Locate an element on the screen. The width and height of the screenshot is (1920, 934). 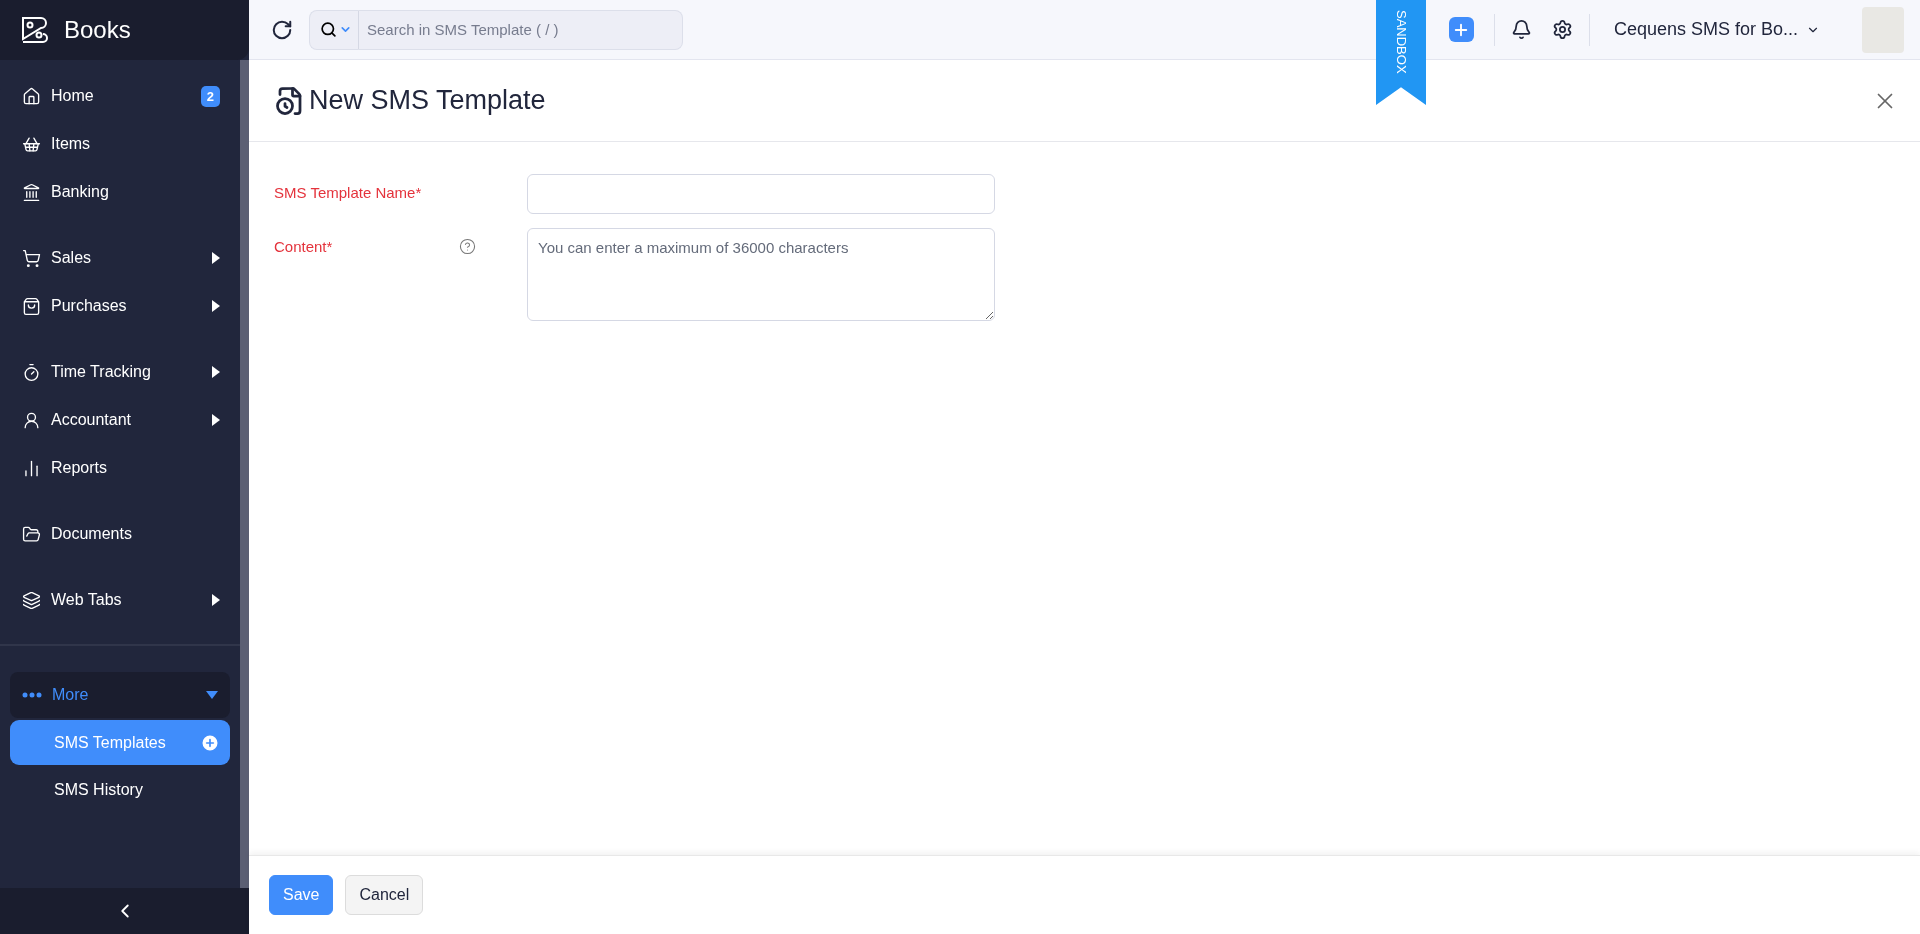
bag-icon is located at coordinates (31, 306).